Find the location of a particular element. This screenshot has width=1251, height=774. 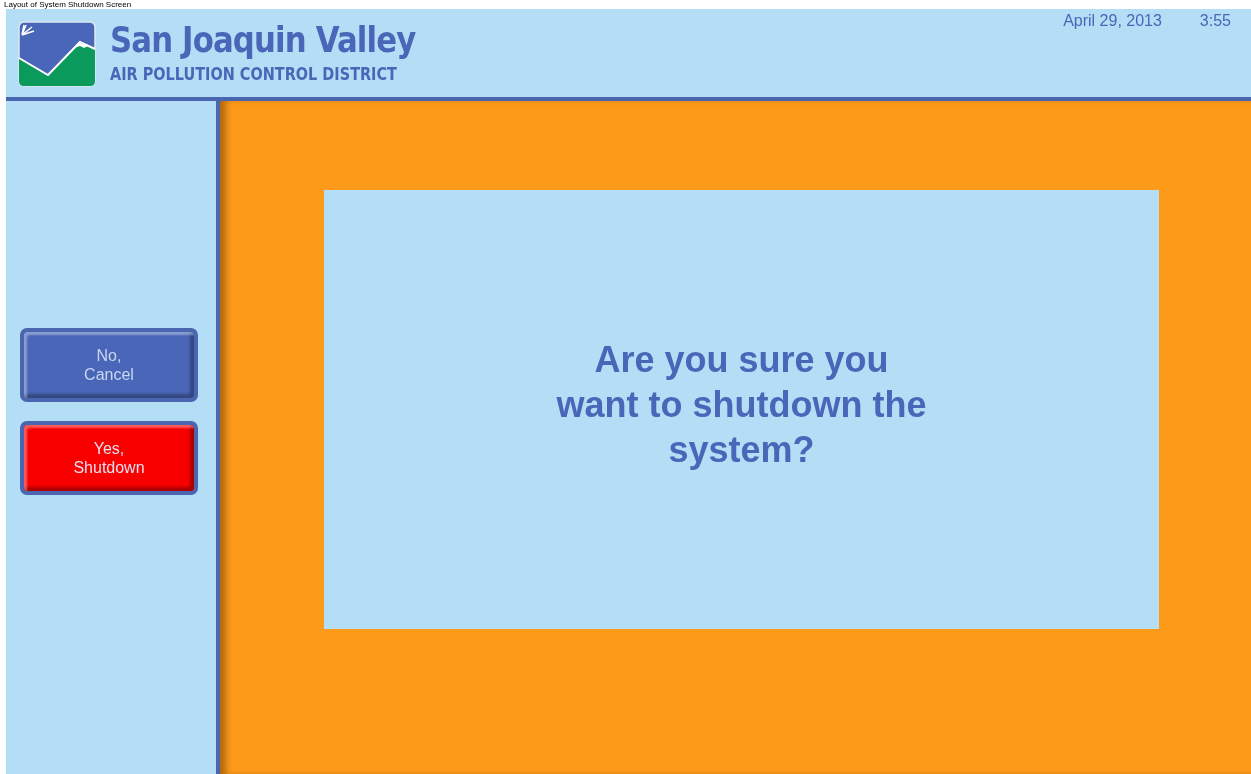

organization-subtitle: AIR POLLUTION CONTROL DISTRICT is located at coordinates (254, 74).